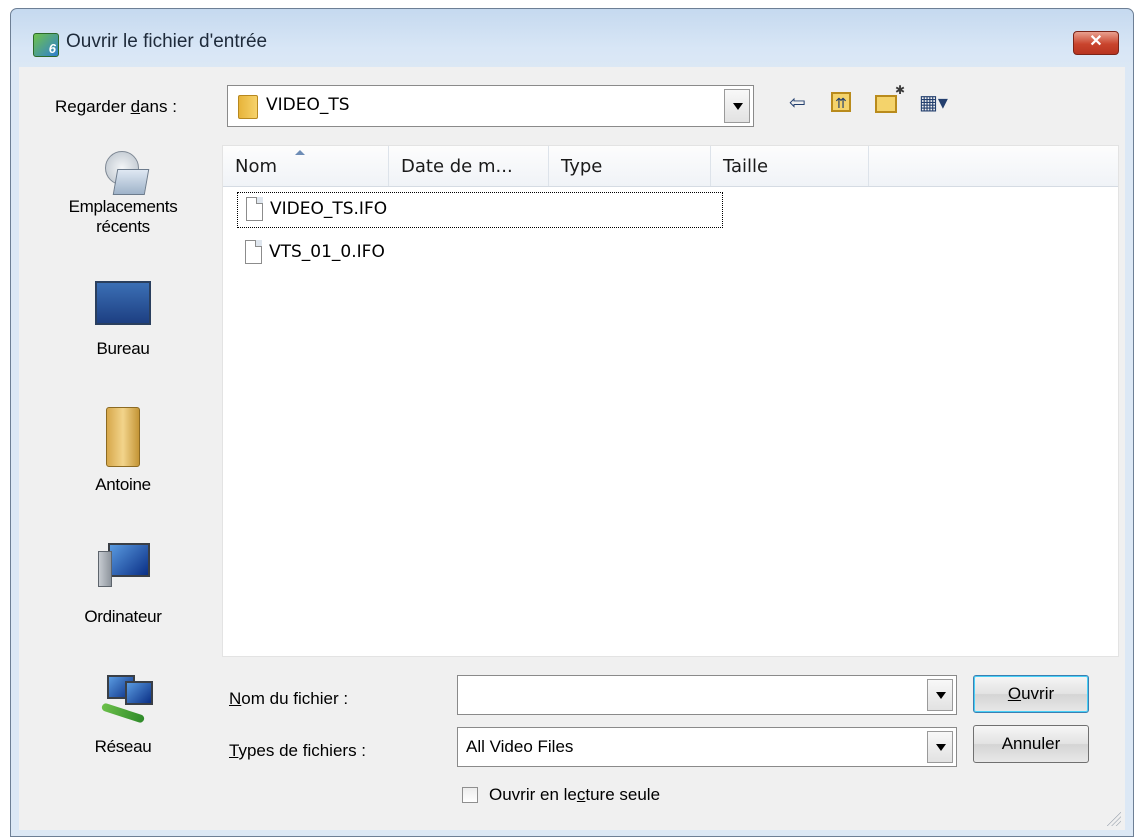 Image resolution: width=1137 pixels, height=840 pixels. I want to click on readonly-label: Ouvrir en lecture seule, so click(574, 795).